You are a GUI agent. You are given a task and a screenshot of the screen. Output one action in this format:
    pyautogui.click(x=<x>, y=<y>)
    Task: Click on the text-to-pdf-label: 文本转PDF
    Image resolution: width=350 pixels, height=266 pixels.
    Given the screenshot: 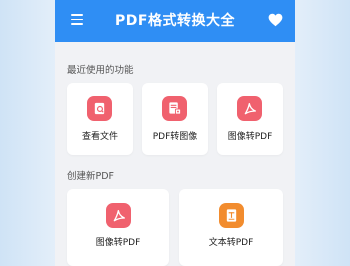 What is the action you would take?
    pyautogui.click(x=231, y=243)
    